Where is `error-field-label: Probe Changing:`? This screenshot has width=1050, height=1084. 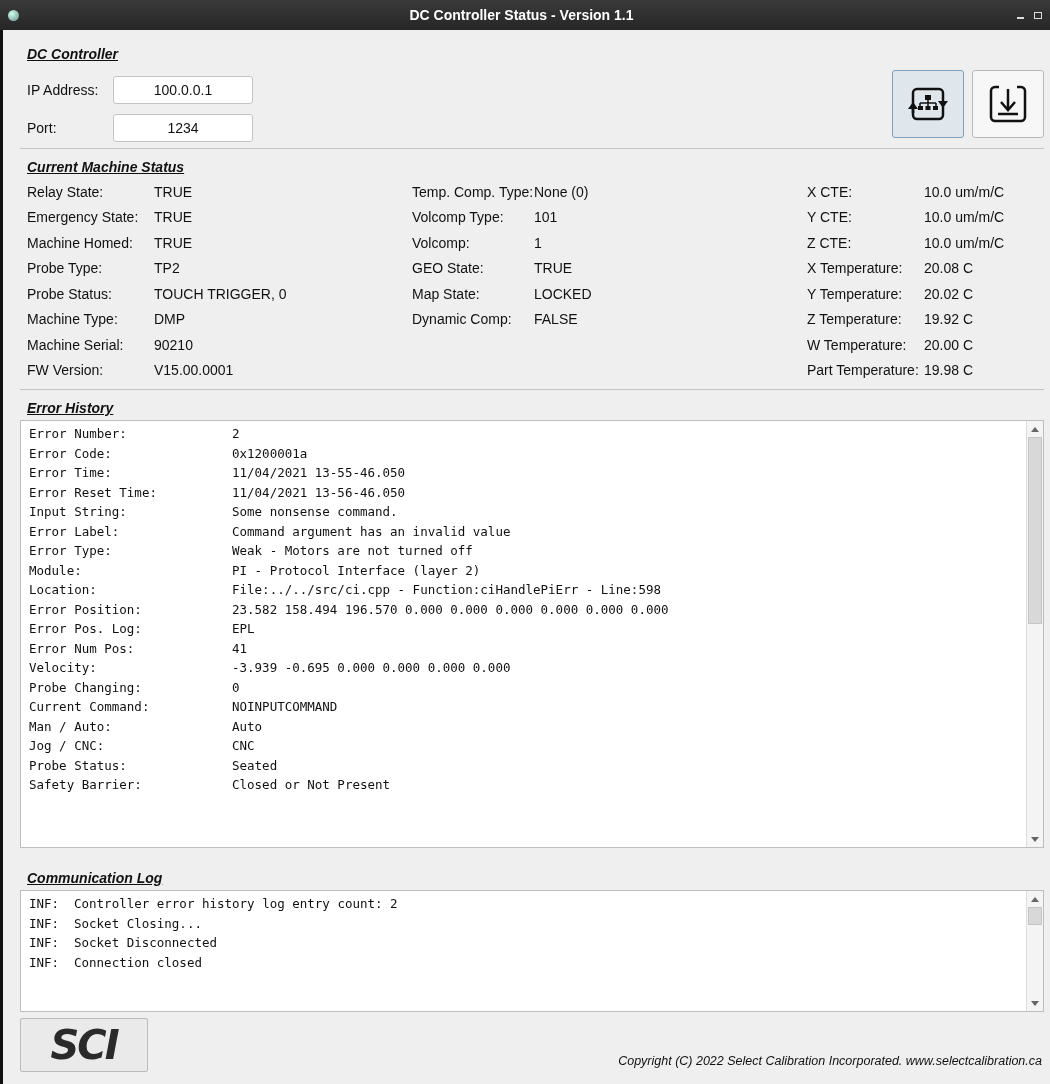
error-field-label: Probe Changing: is located at coordinates (86, 687).